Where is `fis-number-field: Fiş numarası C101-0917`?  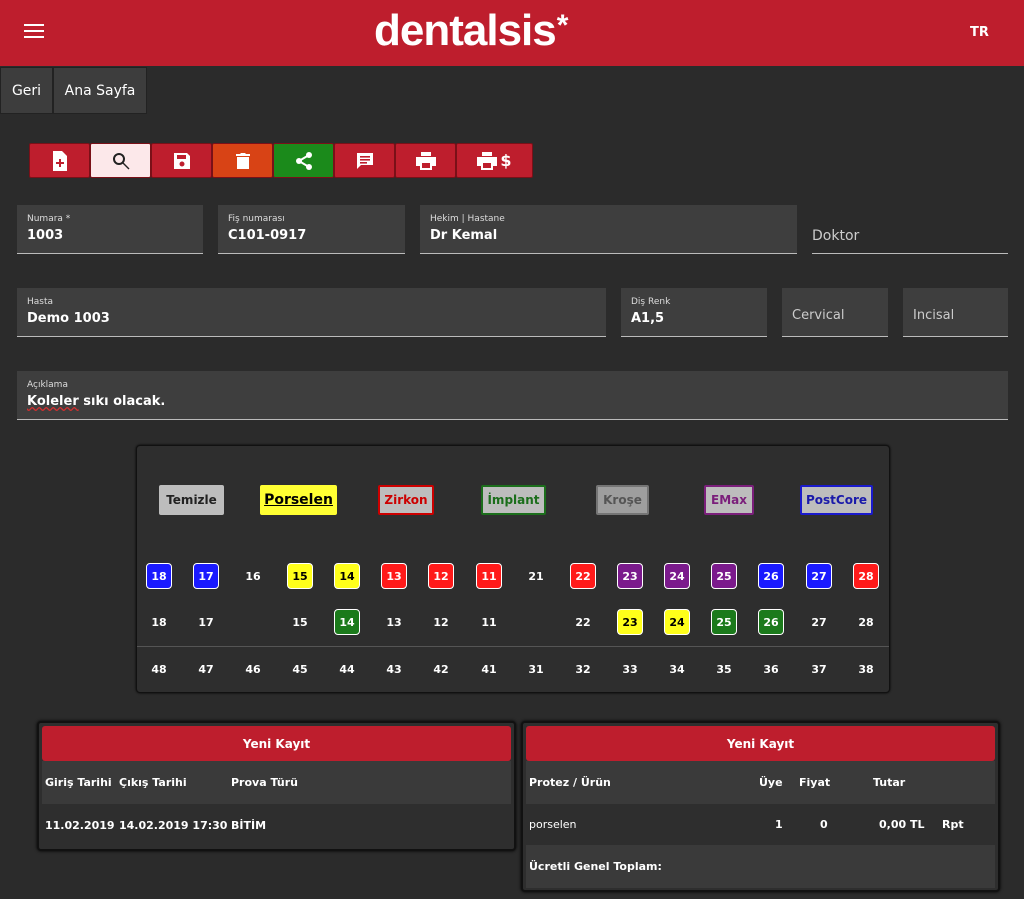 fis-number-field: Fiş numarası C101-0917 is located at coordinates (311, 229).